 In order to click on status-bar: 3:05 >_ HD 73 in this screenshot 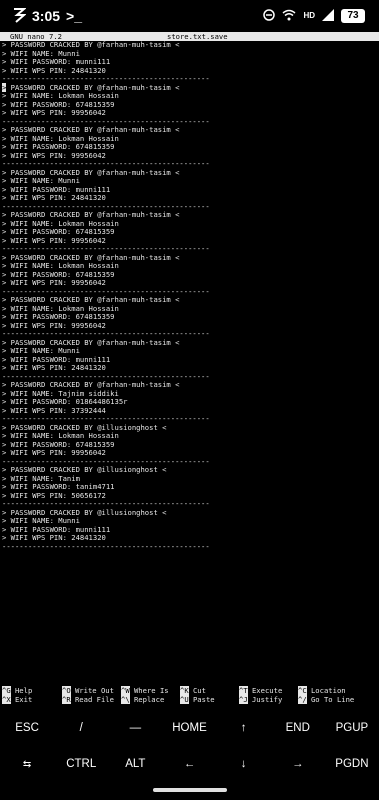, I will do `click(189, 16)`.